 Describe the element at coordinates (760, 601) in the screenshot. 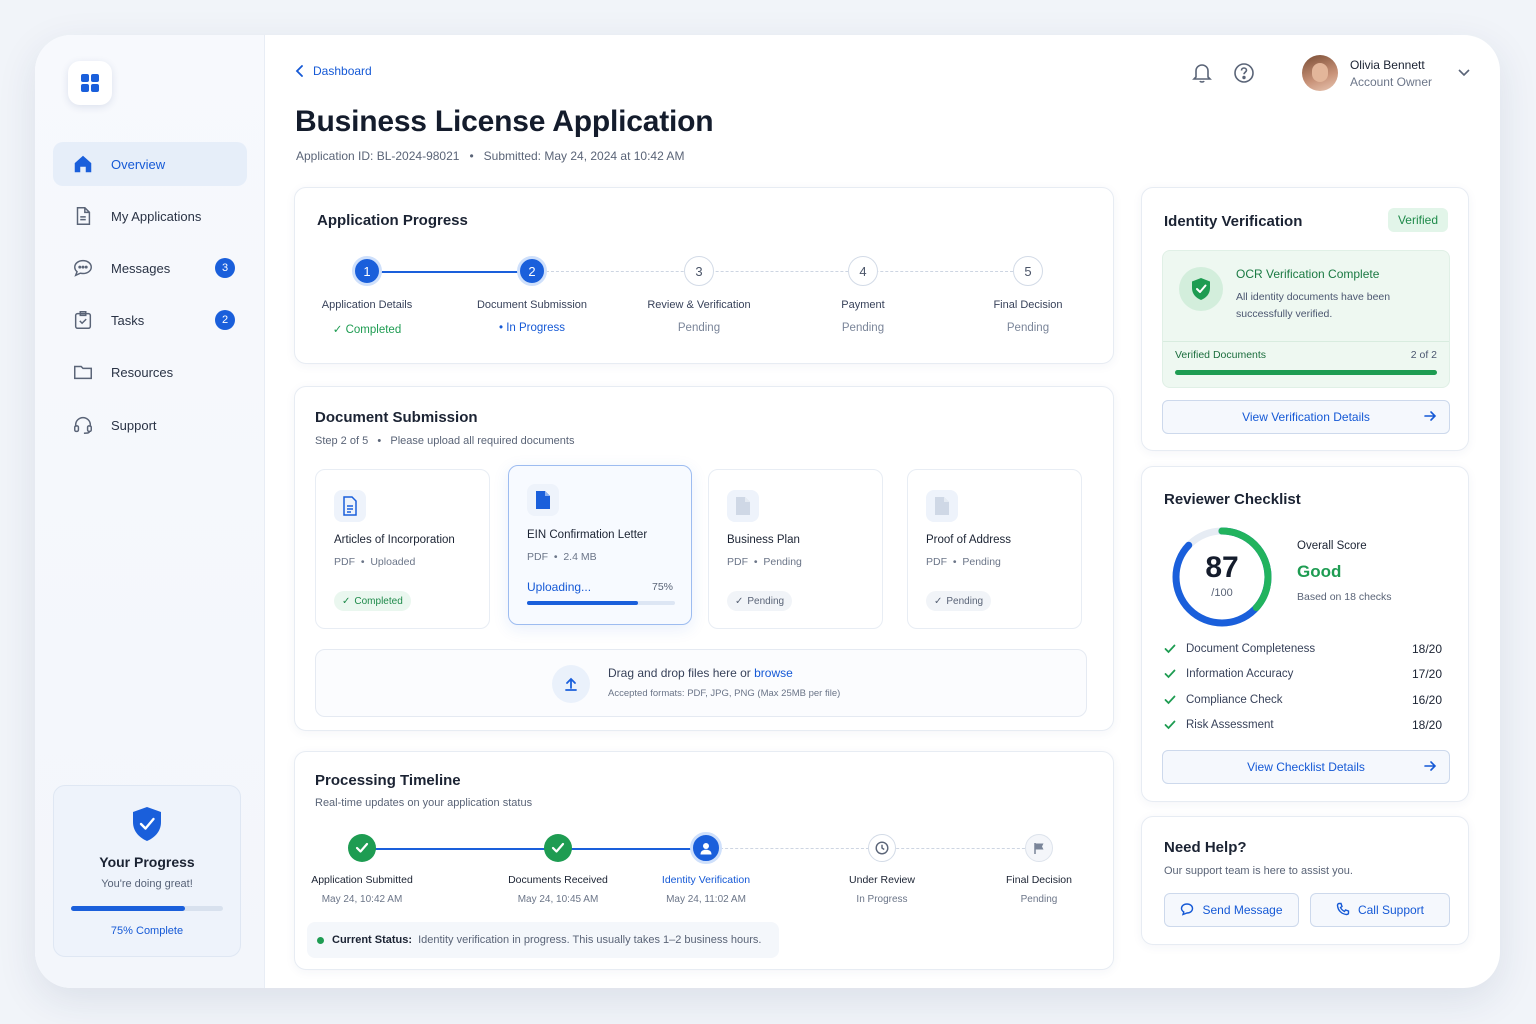

I see `status-badge: ✓ Pending` at that location.